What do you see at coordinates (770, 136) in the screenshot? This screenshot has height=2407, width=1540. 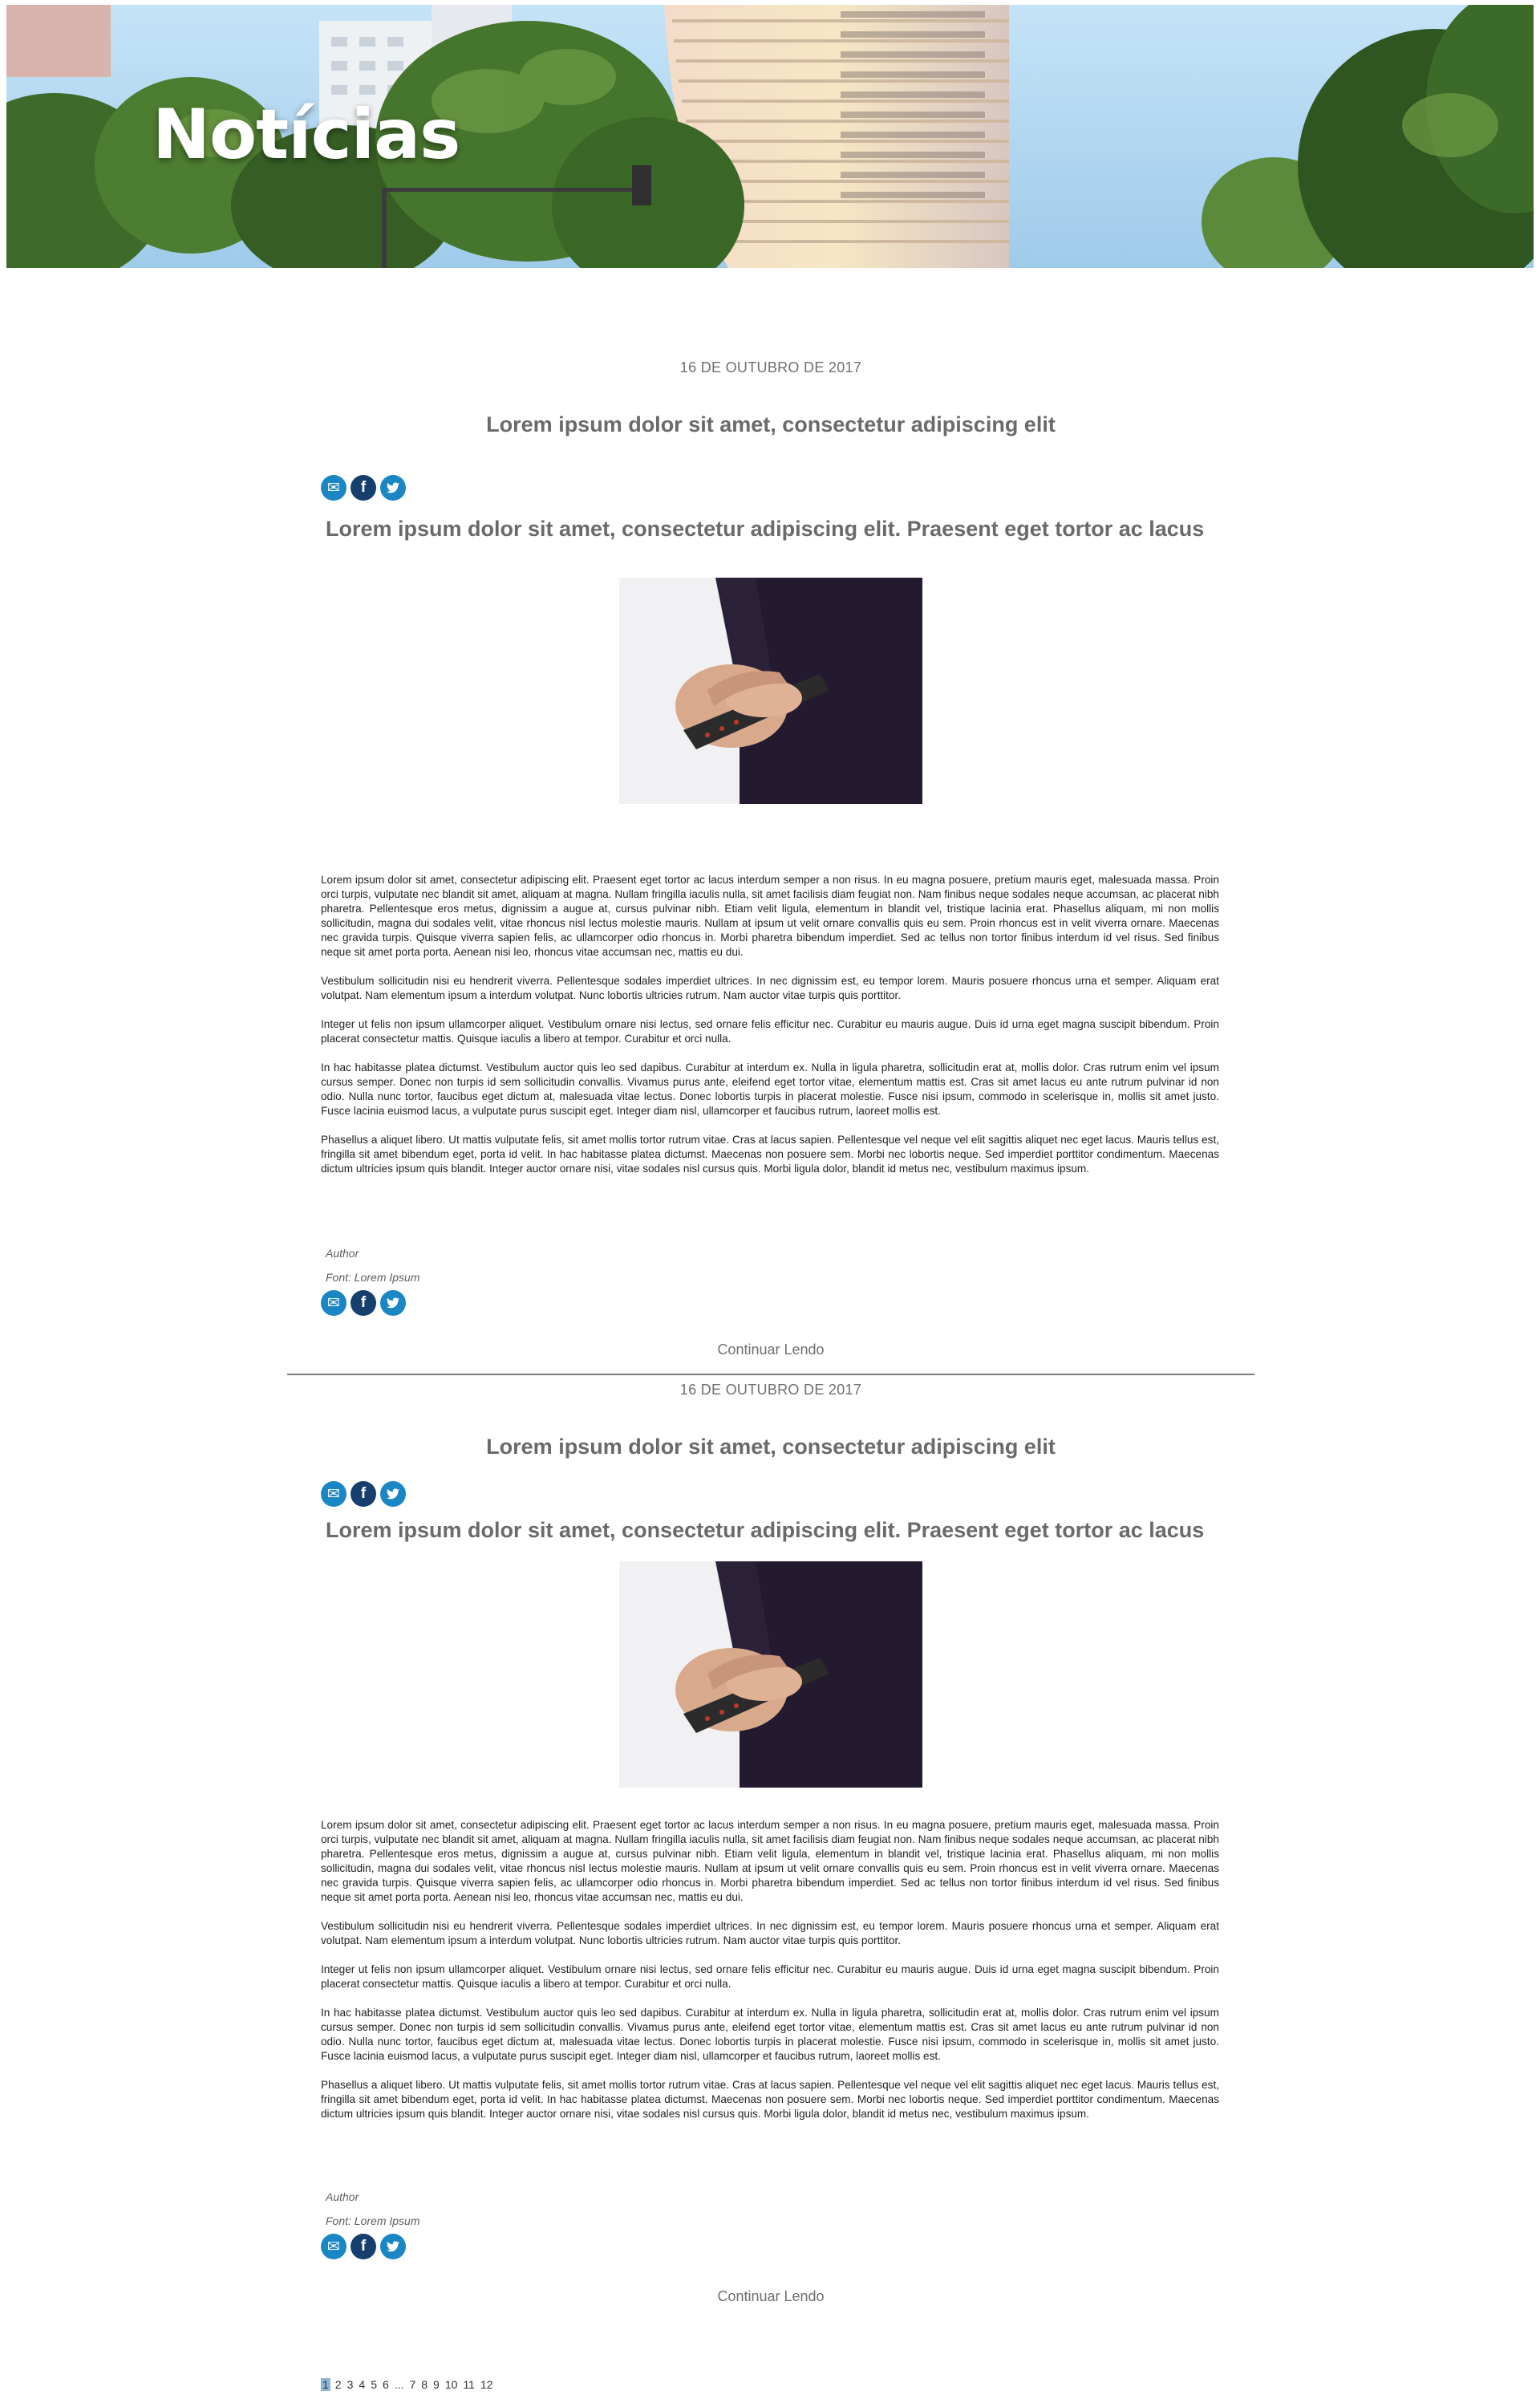 I see `hero-banner: Notícias` at bounding box center [770, 136].